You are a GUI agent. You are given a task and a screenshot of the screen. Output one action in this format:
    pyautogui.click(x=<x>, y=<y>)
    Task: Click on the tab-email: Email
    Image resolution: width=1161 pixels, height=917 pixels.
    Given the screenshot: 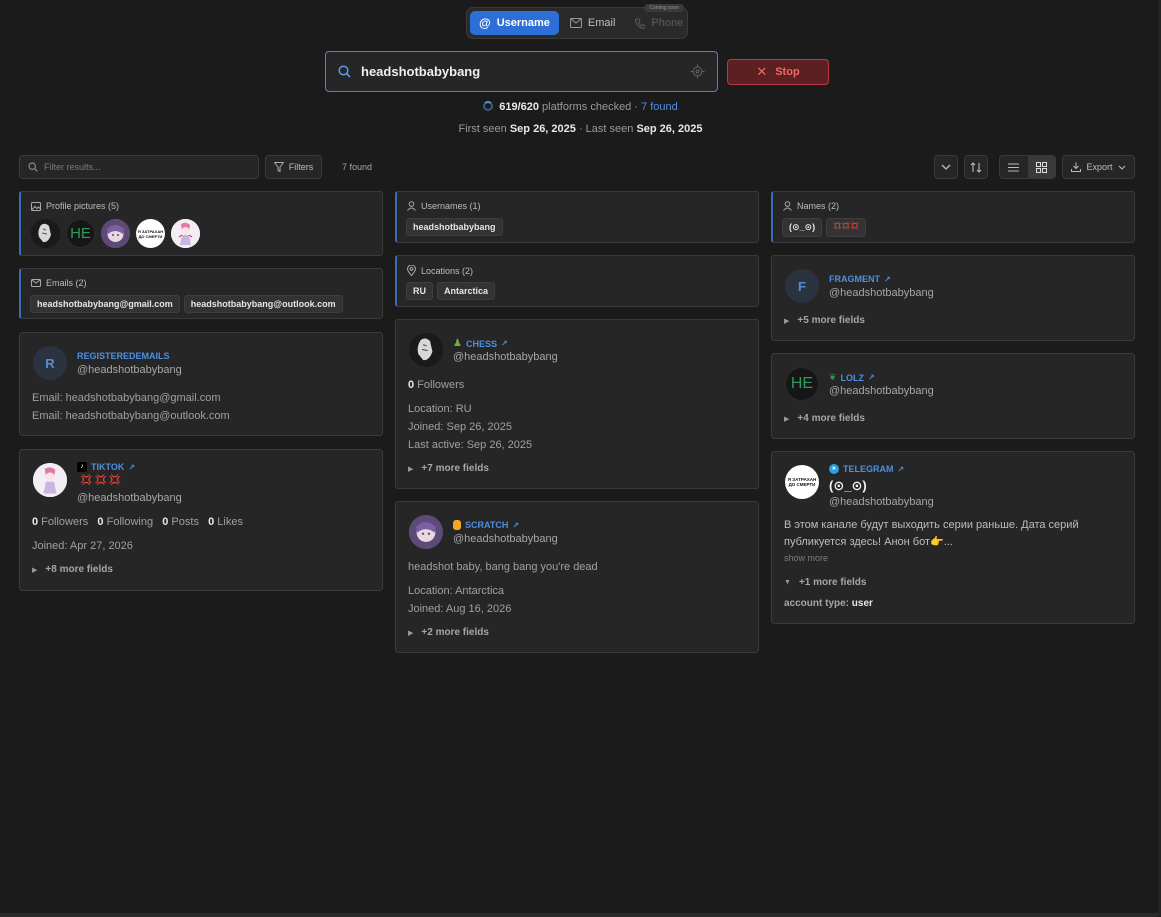 What is the action you would take?
    pyautogui.click(x=593, y=23)
    